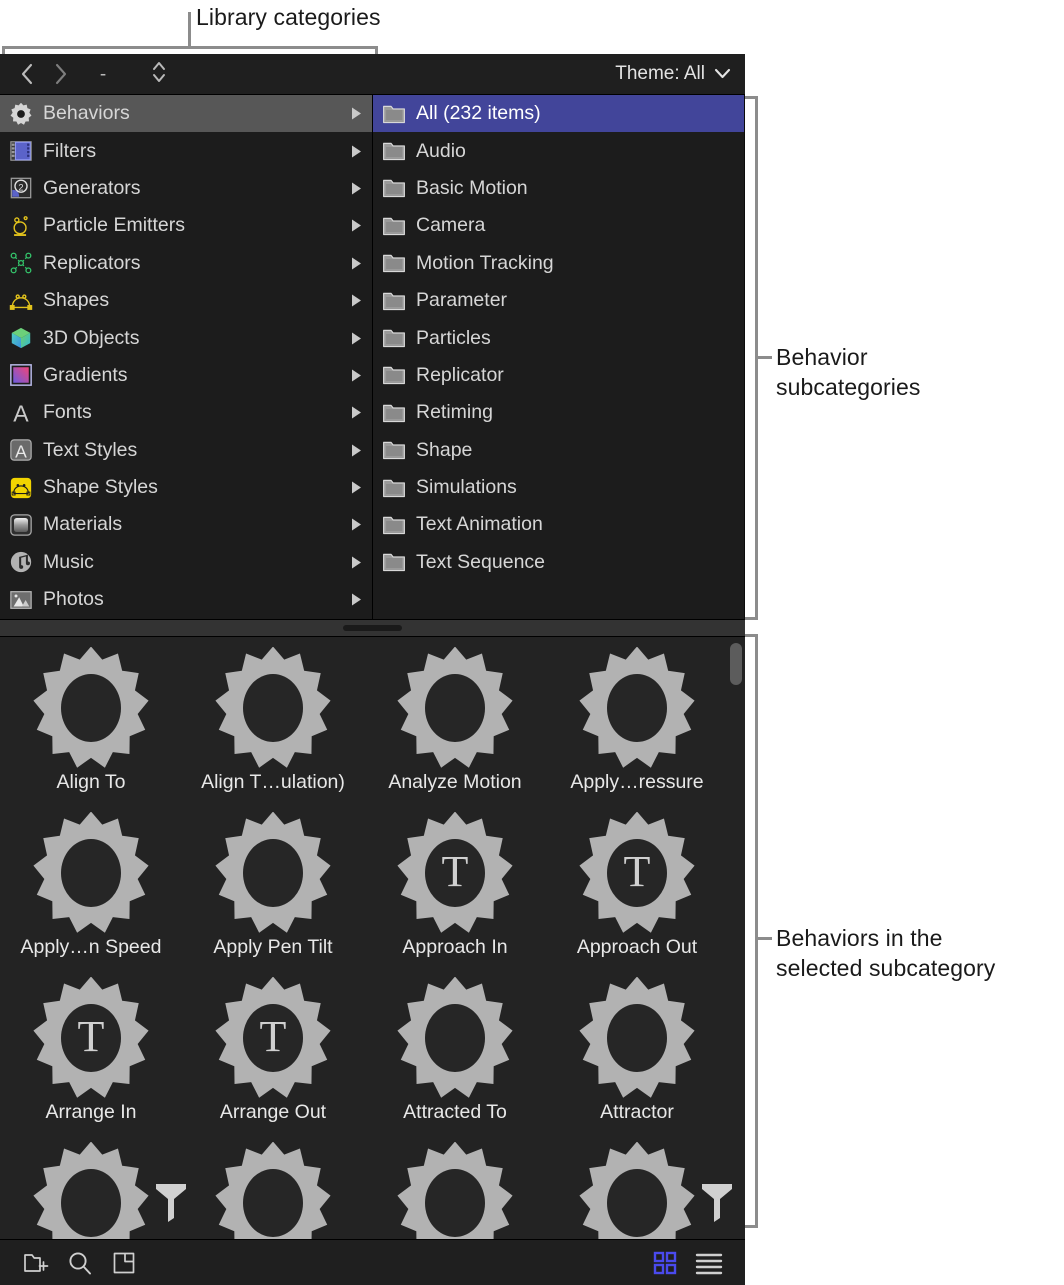 This screenshot has width=1064, height=1285. I want to click on category-row-materials: Materials, so click(186, 524).